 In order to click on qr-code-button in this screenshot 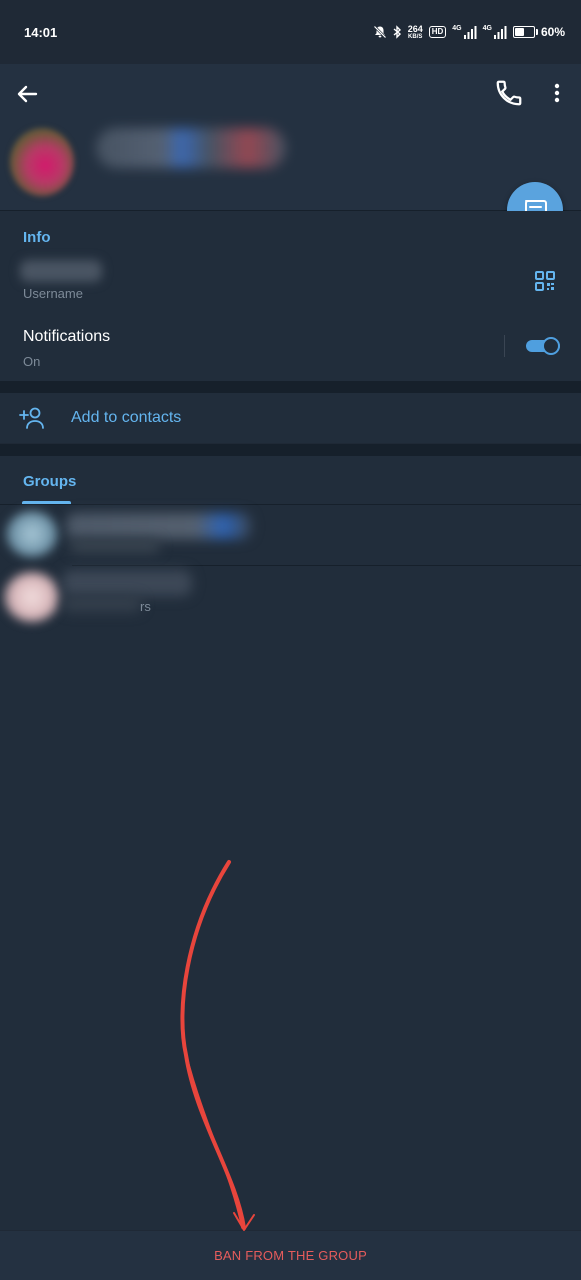, I will do `click(545, 281)`.